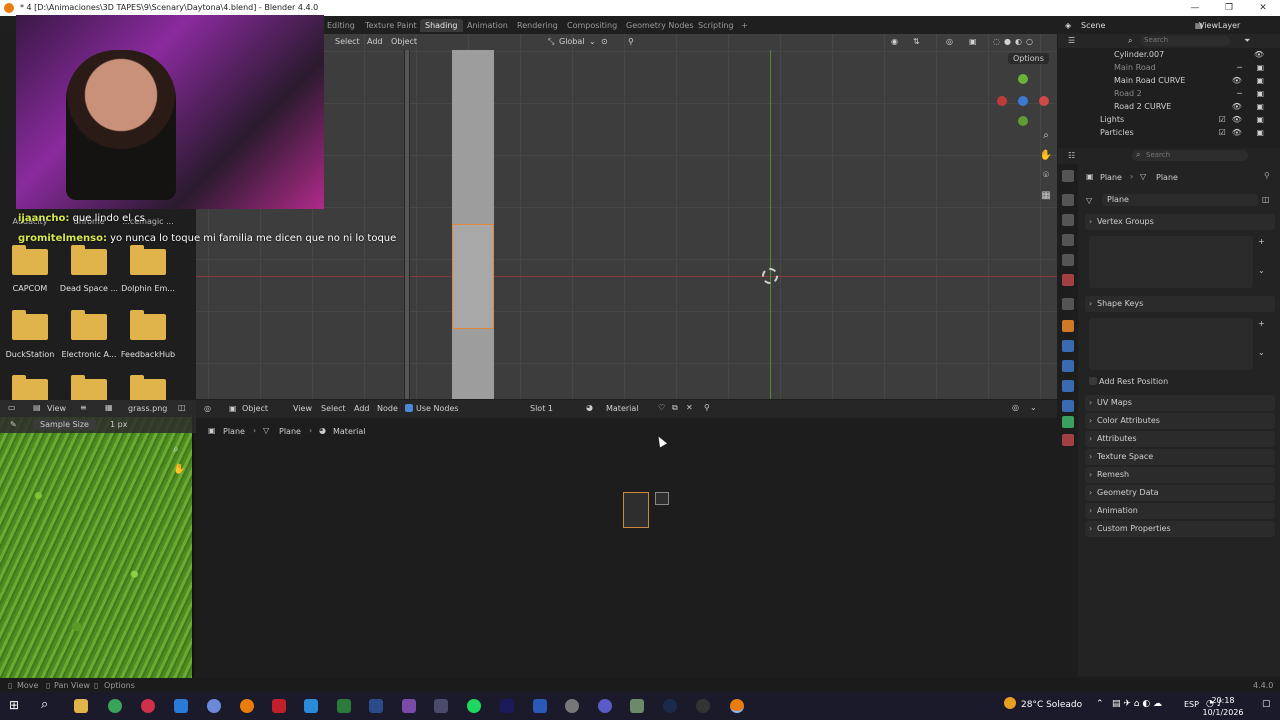 The image size is (1280, 720). I want to click on material-browse-icon: ◕, so click(589, 407).